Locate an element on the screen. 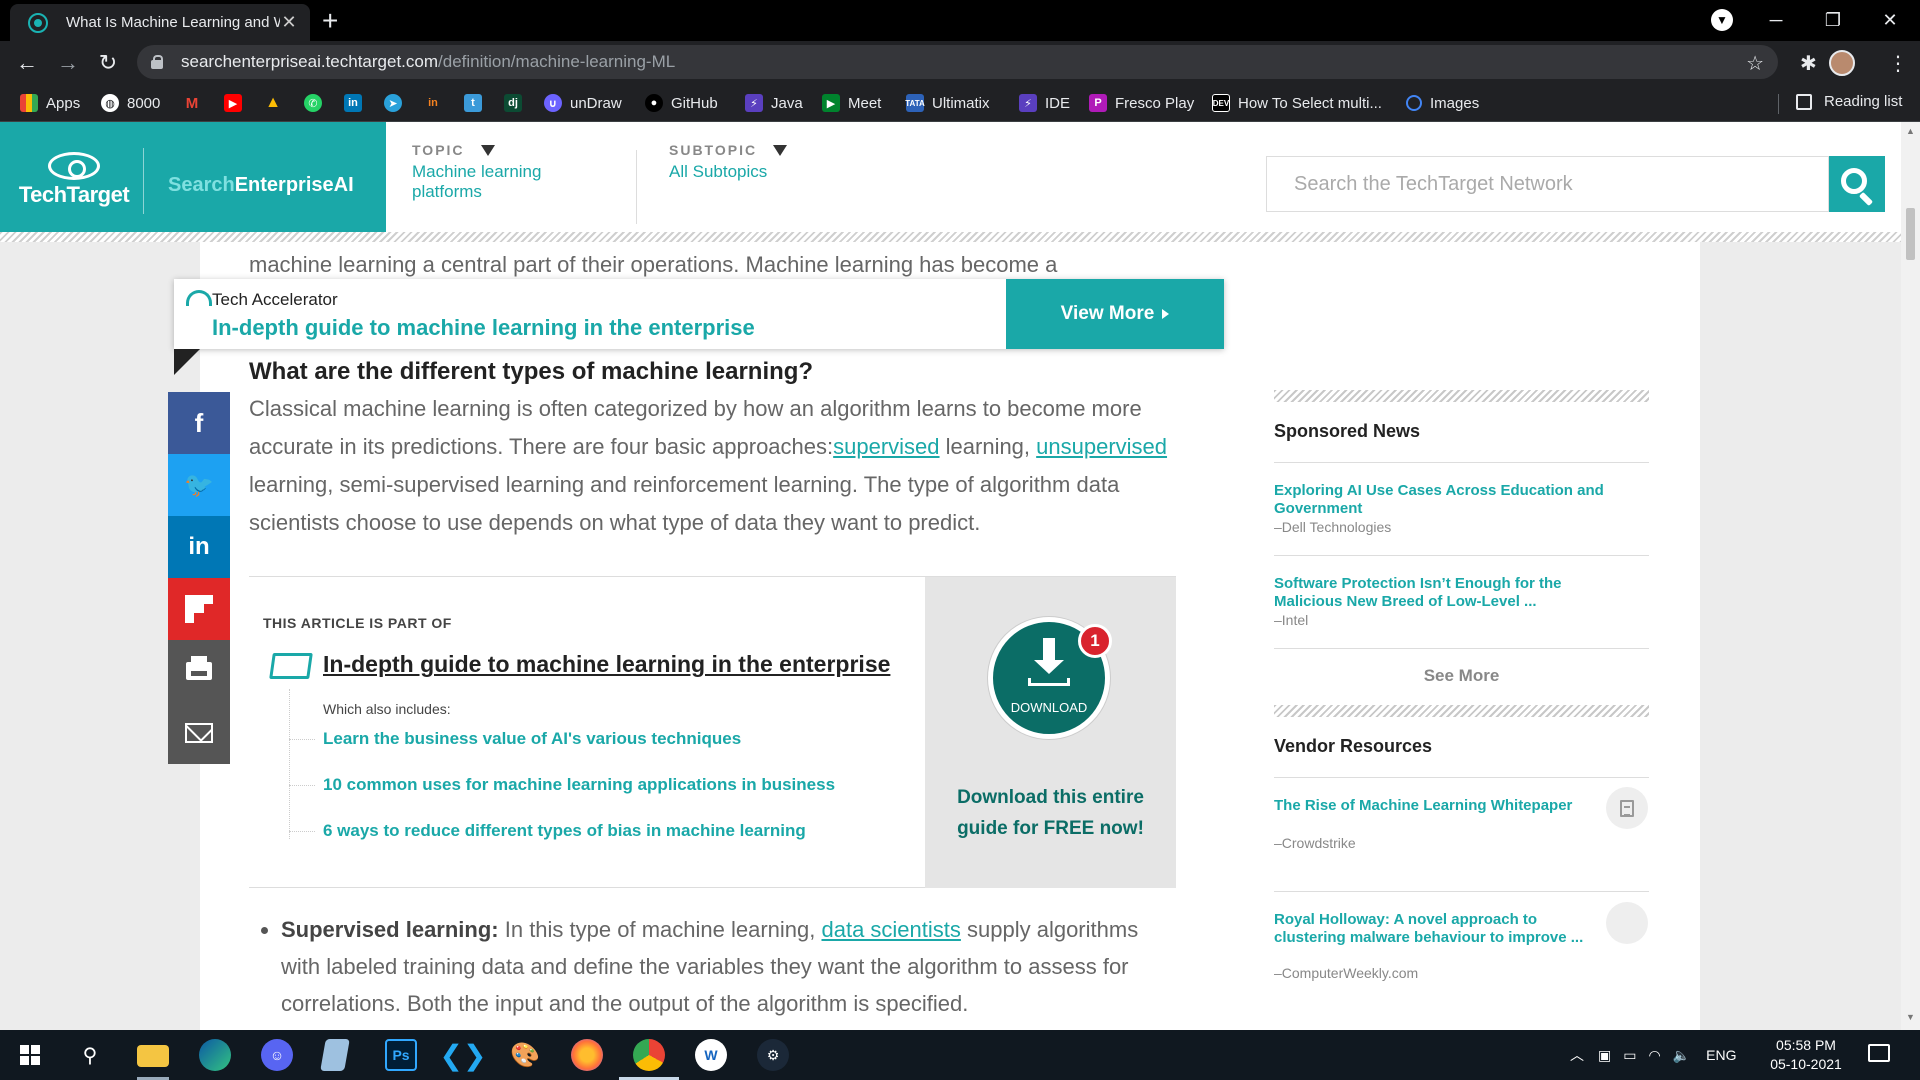  scrollbar-thumb is located at coordinates (1910, 234).